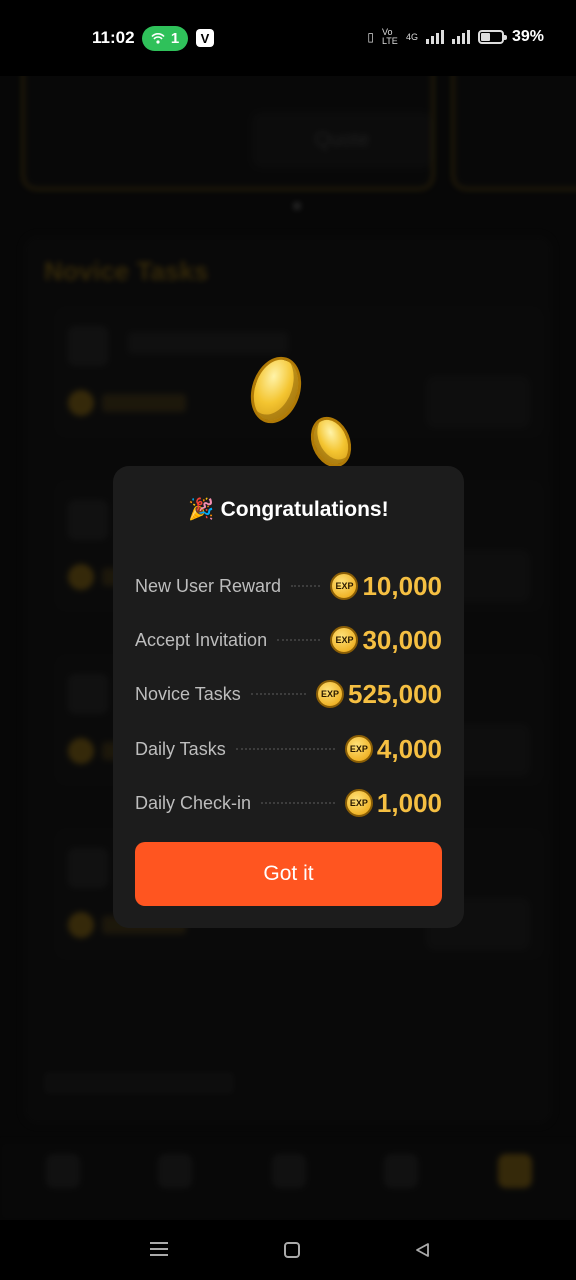  I want to click on got-it-button: Got it, so click(288, 874).